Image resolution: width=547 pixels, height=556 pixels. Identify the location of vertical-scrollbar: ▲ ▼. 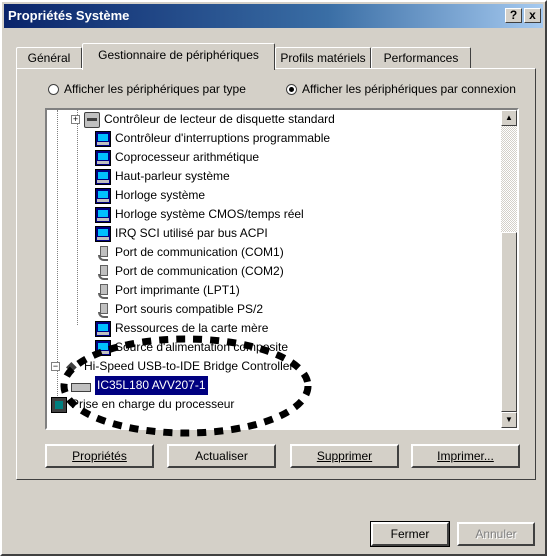
(509, 269).